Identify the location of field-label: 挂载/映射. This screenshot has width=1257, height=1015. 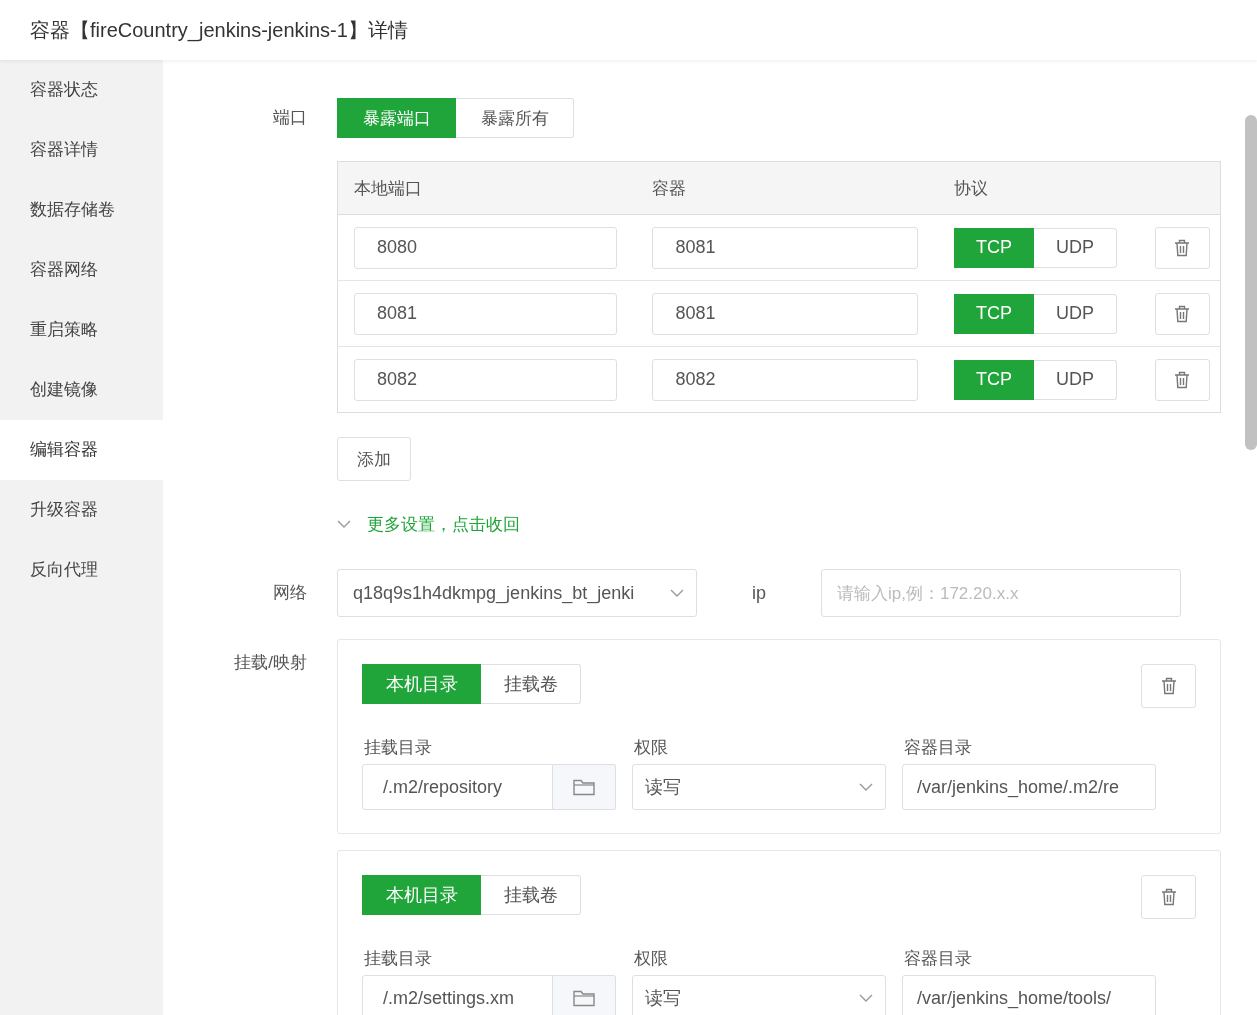
(270, 662).